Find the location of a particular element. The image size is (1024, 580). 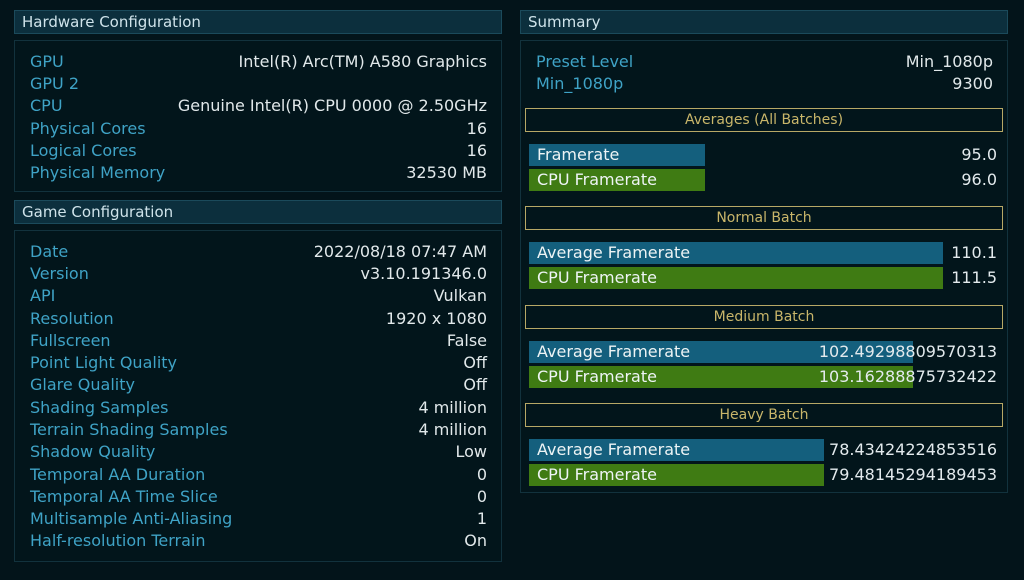

bar-value: 78.43424224853516 is located at coordinates (913, 449).